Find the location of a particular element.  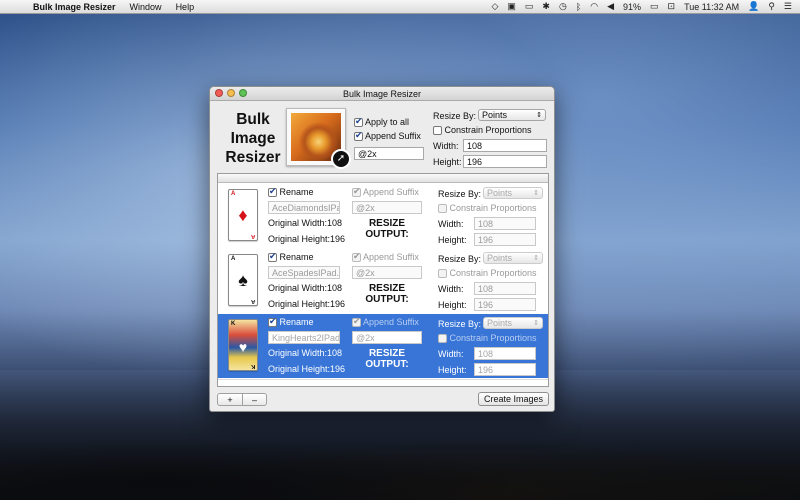

selected-image-preview: ➚ is located at coordinates (318, 138).